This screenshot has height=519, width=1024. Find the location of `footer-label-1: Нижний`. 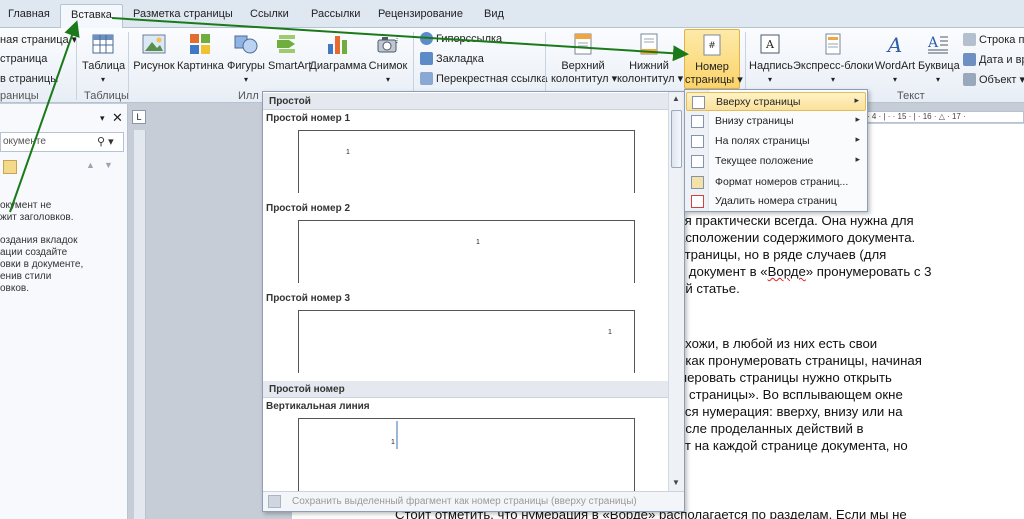

footer-label-1: Нижний is located at coordinates (649, 66).